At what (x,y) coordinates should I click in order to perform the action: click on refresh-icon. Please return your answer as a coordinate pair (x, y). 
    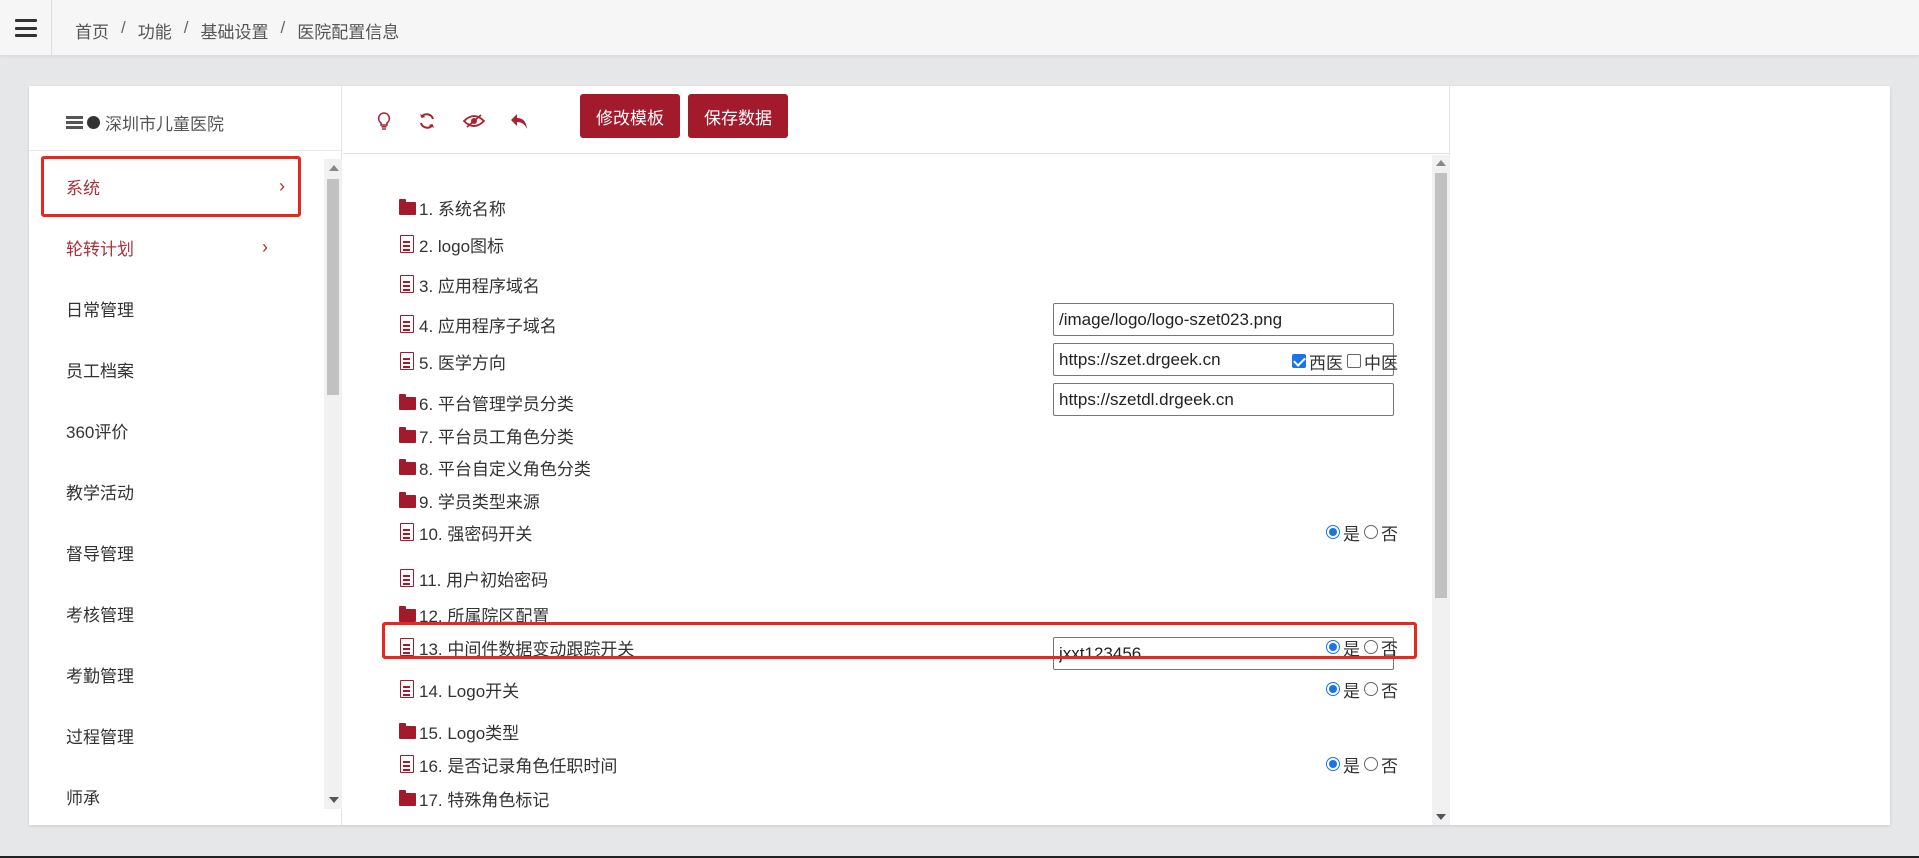
    Looking at the image, I should click on (427, 121).